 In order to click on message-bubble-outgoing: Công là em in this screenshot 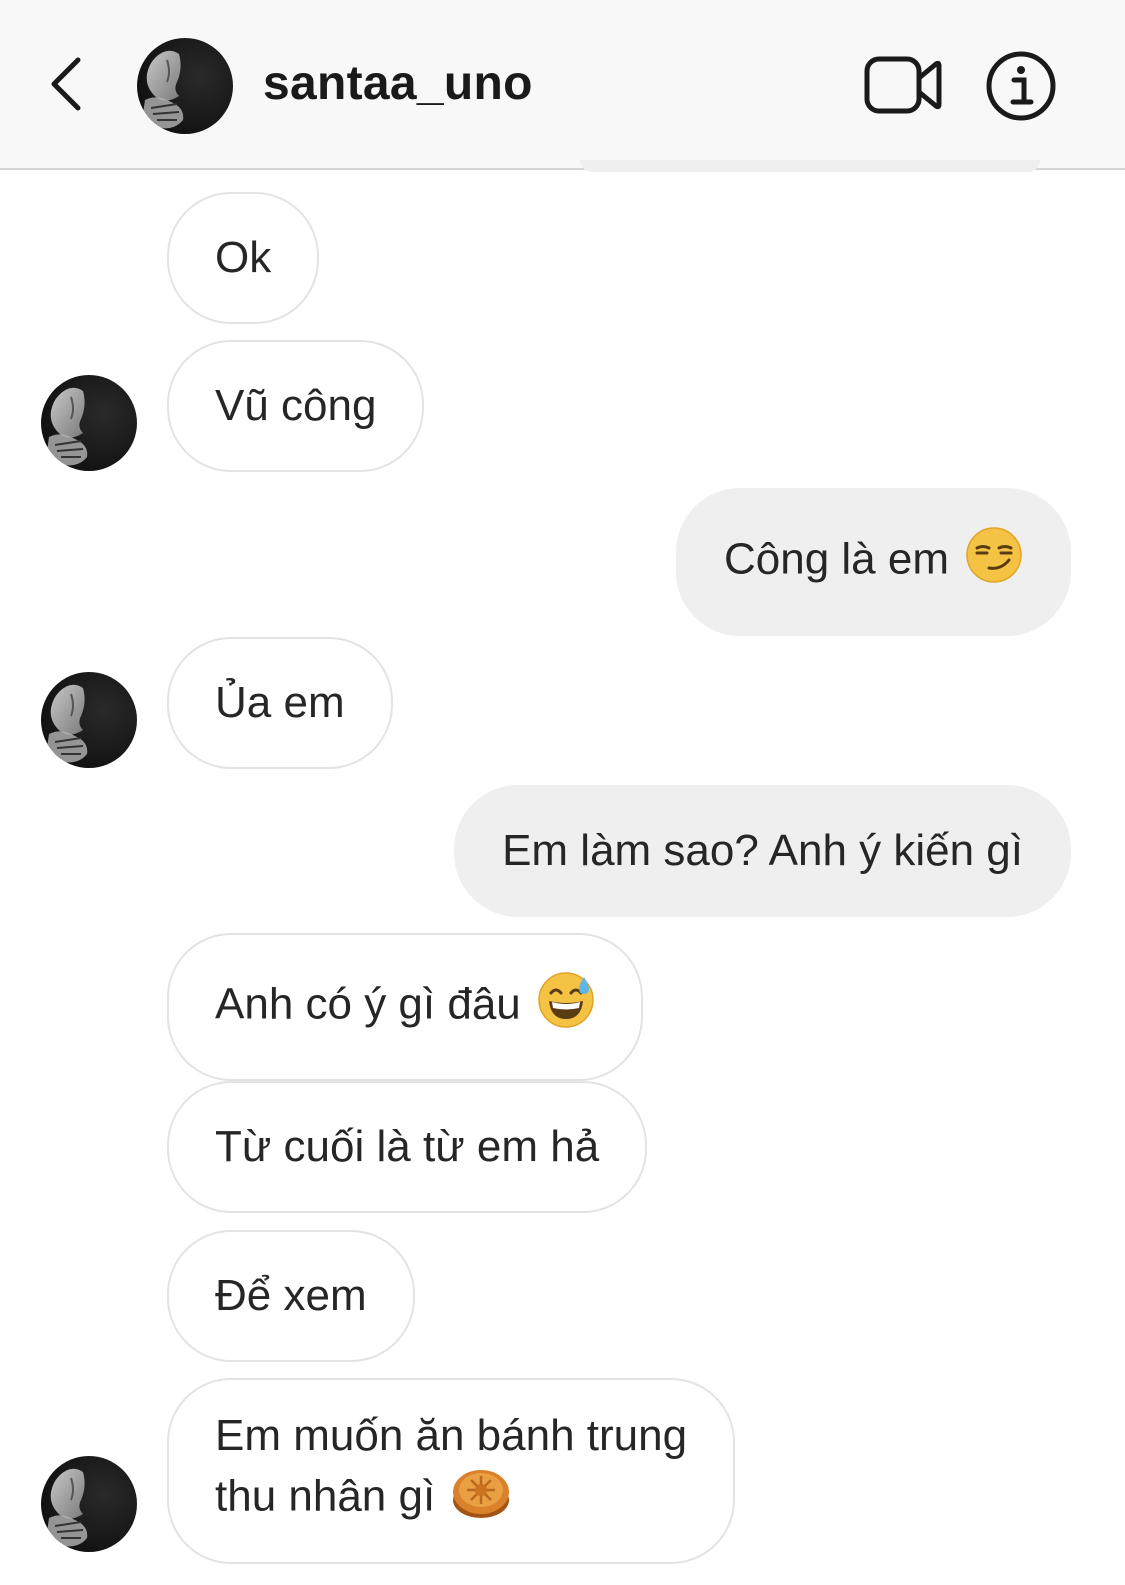, I will do `click(873, 562)`.